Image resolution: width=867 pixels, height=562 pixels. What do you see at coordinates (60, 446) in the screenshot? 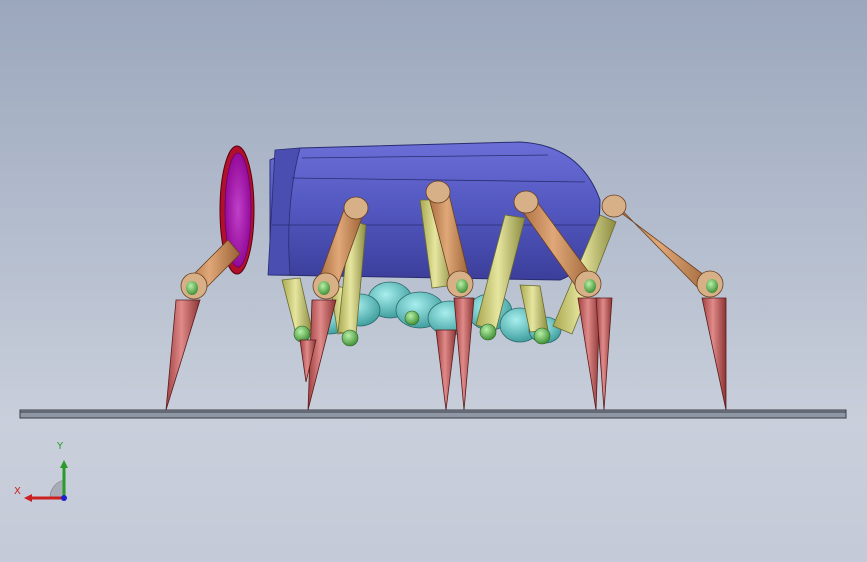
I see `y-axis-label: Y` at bounding box center [60, 446].